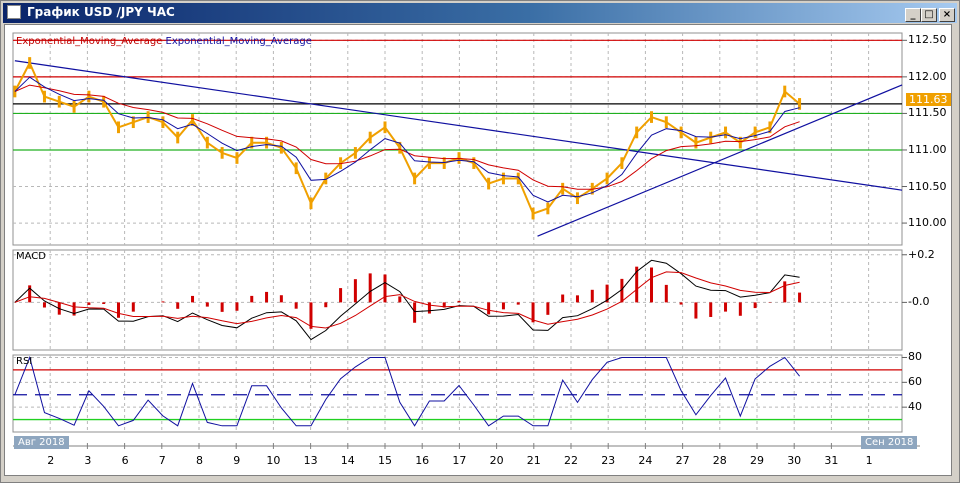 The height and width of the screenshot is (483, 960). I want to click on x-tick-label: 13, so click(310, 460).